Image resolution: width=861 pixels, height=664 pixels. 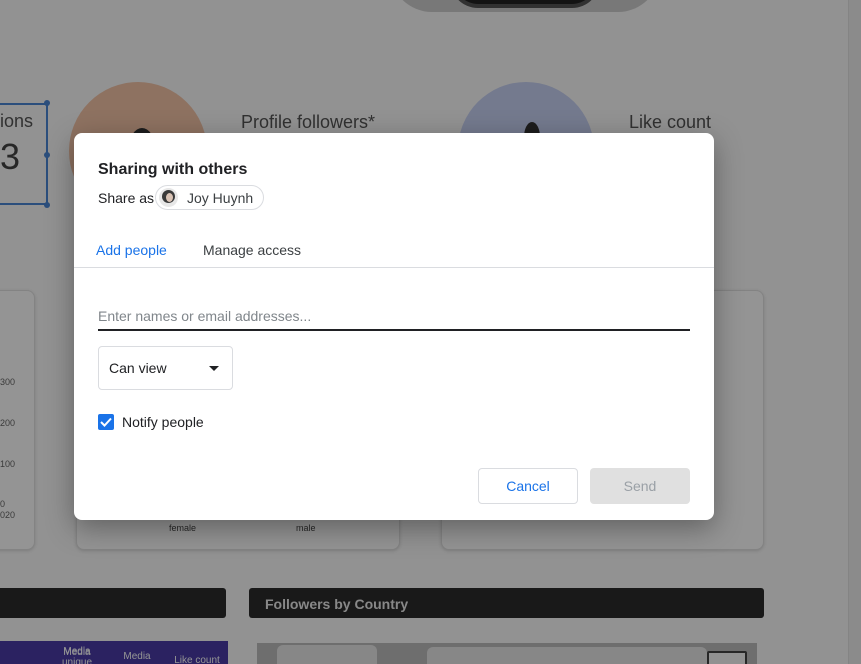 What do you see at coordinates (126, 198) in the screenshot?
I see `share-as-label: Share as` at bounding box center [126, 198].